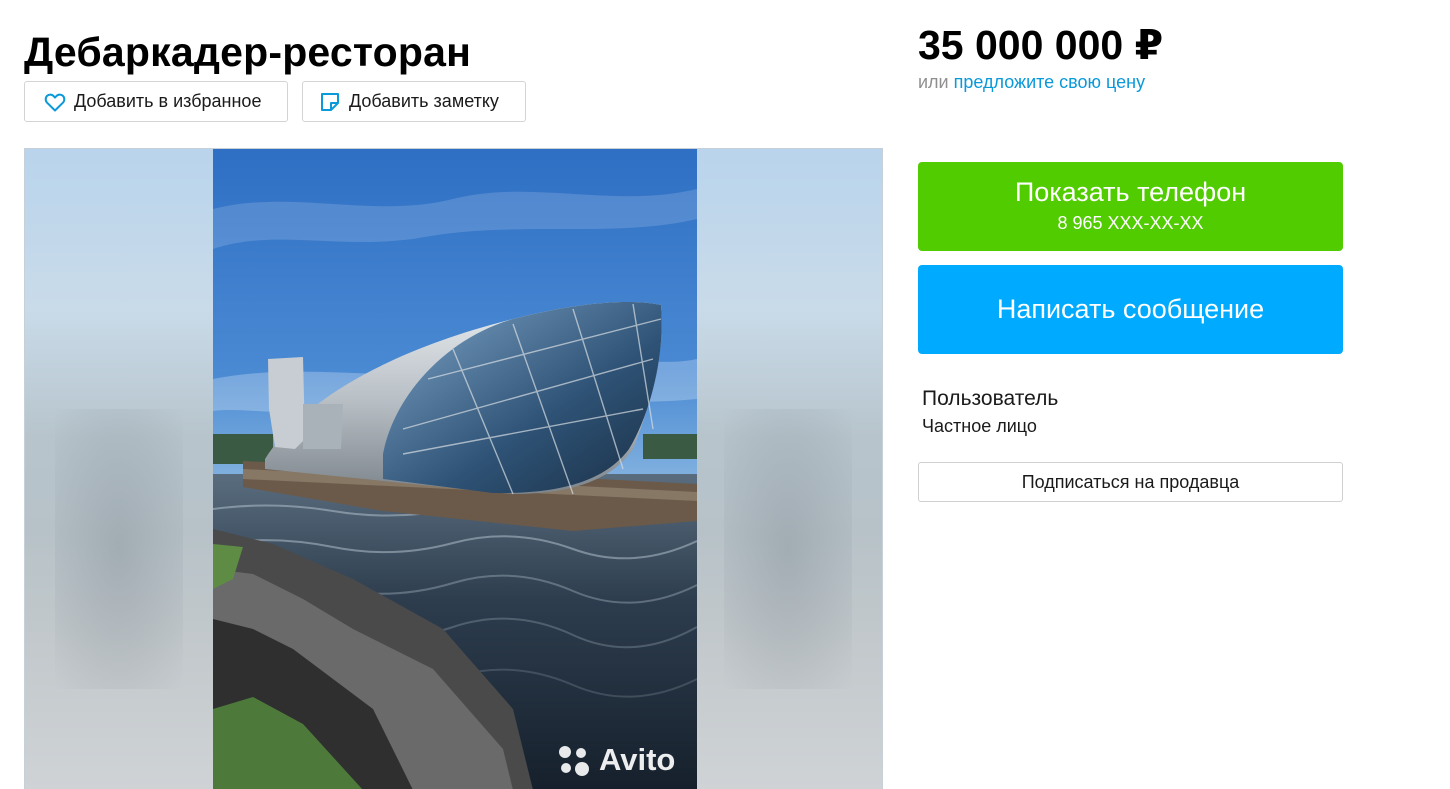  I want to click on show-phone-button: Показать телефон 8 965 XXX-XX-XX, so click(1130, 206).